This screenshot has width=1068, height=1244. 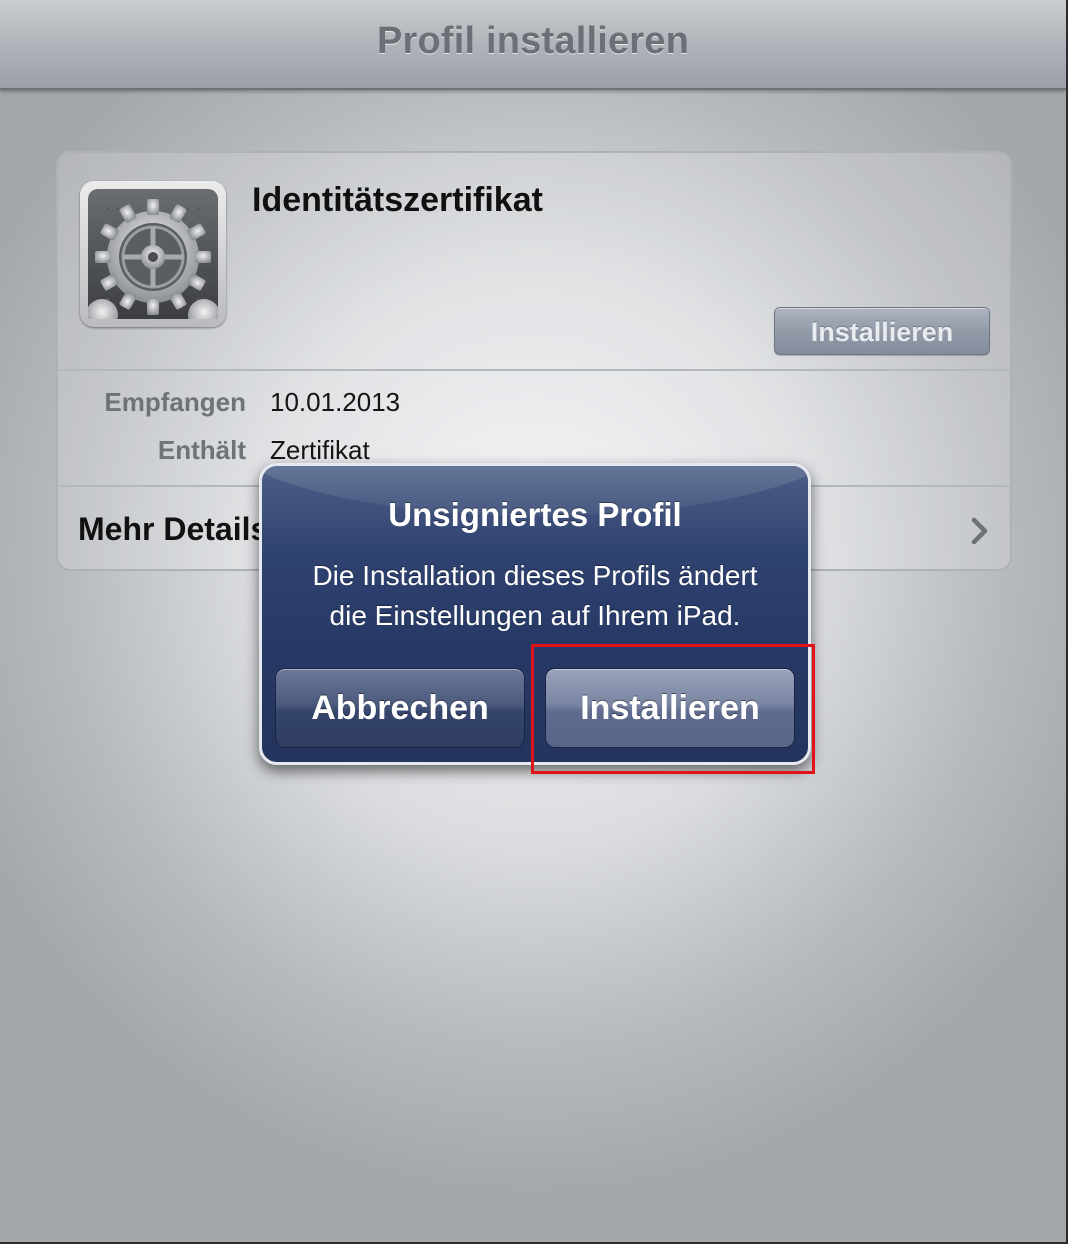 I want to click on alert-message-line: die Einstellungen auf Ihrem iPad., so click(x=535, y=615).